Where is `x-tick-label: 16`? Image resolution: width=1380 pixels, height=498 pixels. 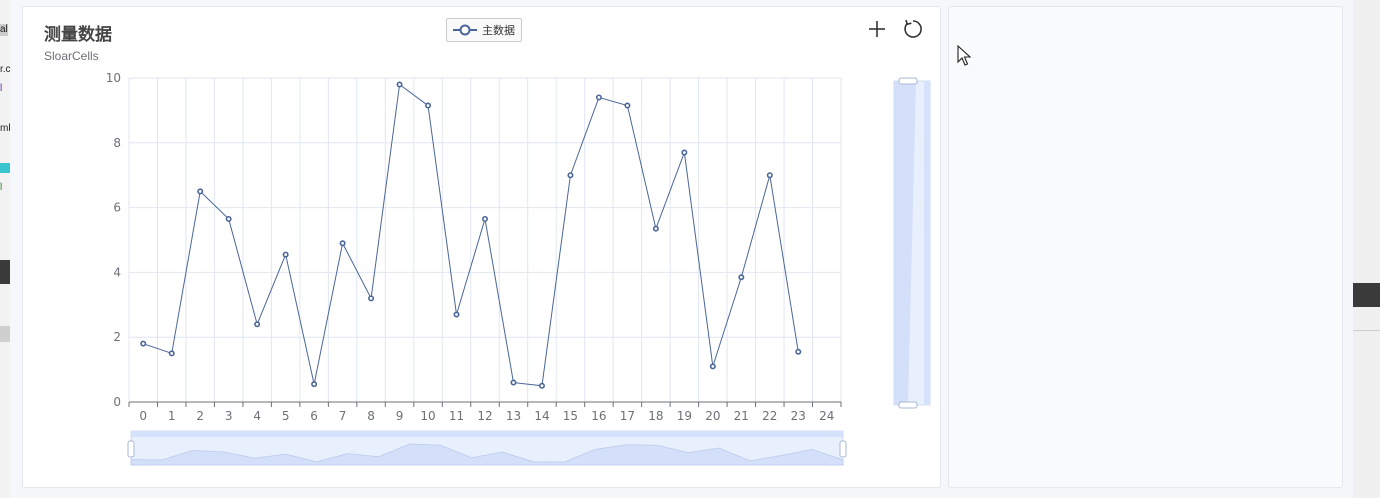
x-tick-label: 16 is located at coordinates (598, 416).